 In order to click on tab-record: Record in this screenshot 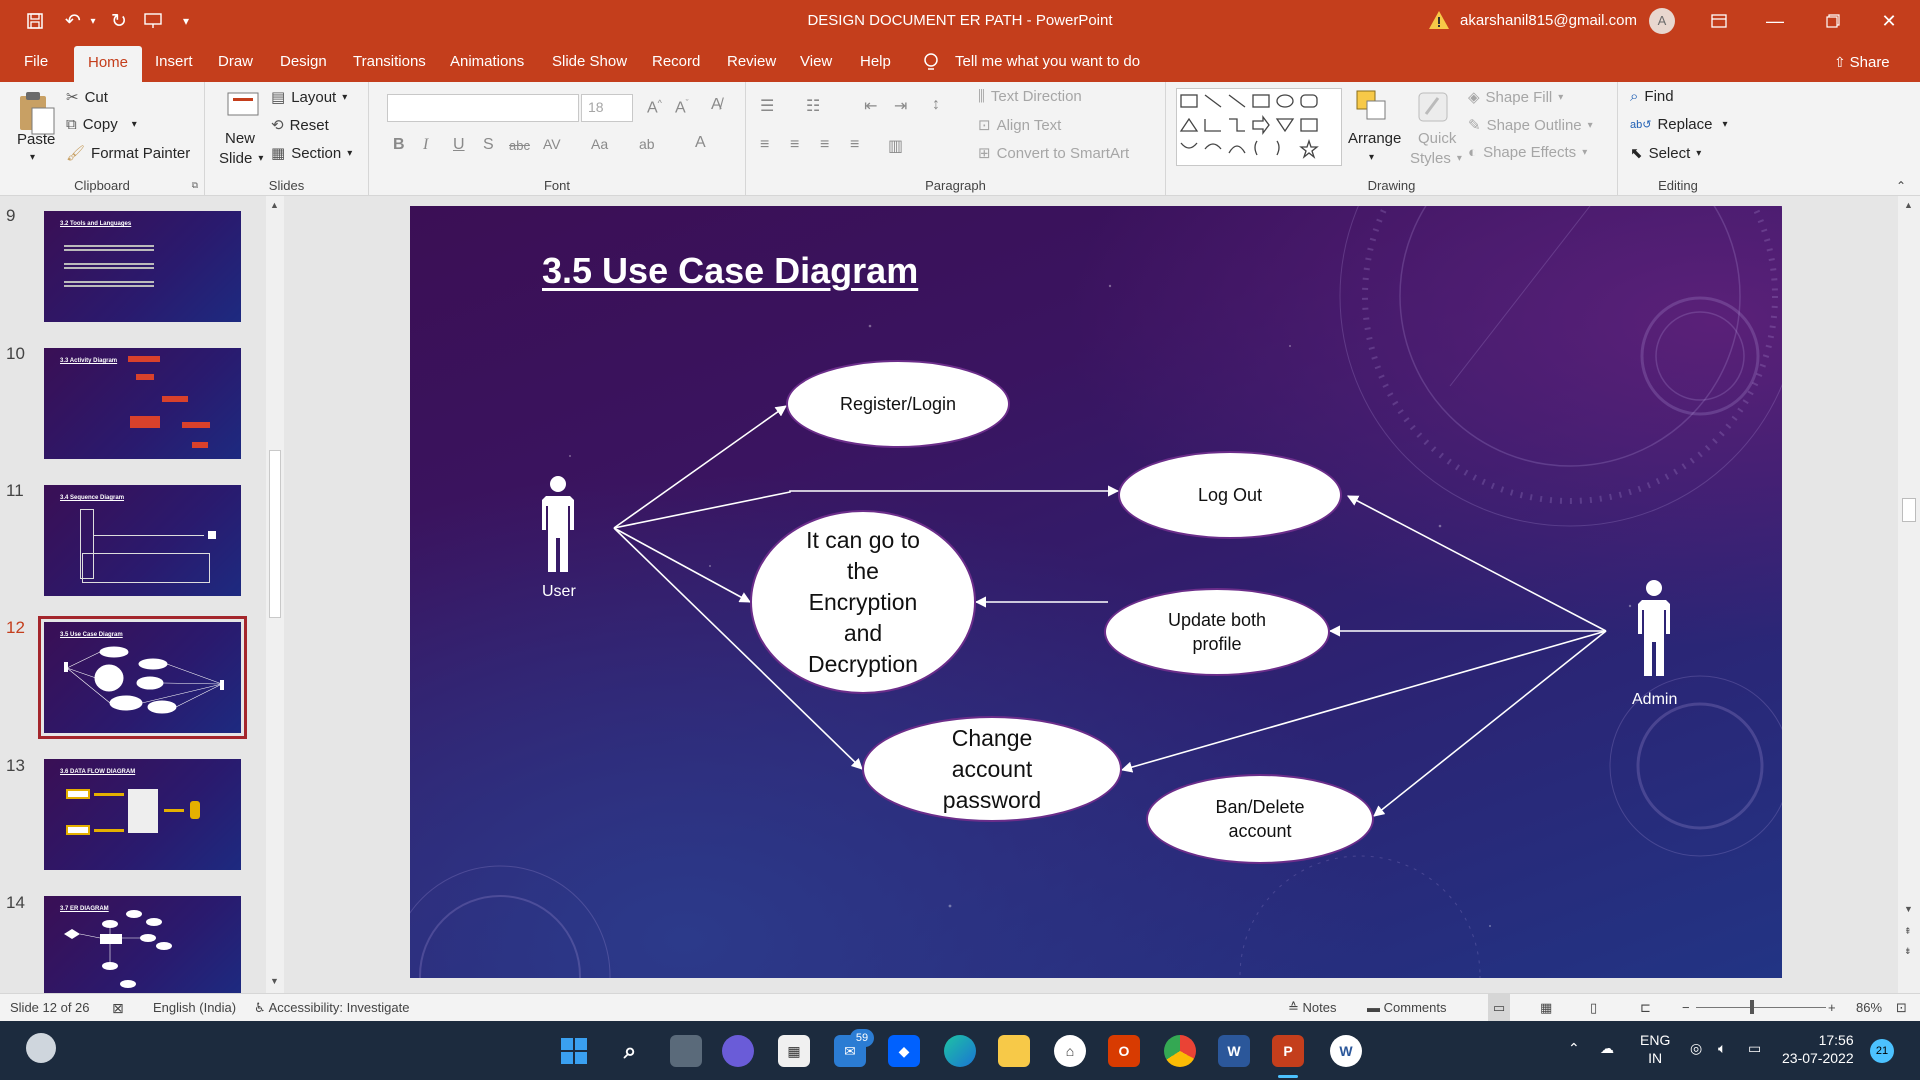, I will do `click(676, 62)`.